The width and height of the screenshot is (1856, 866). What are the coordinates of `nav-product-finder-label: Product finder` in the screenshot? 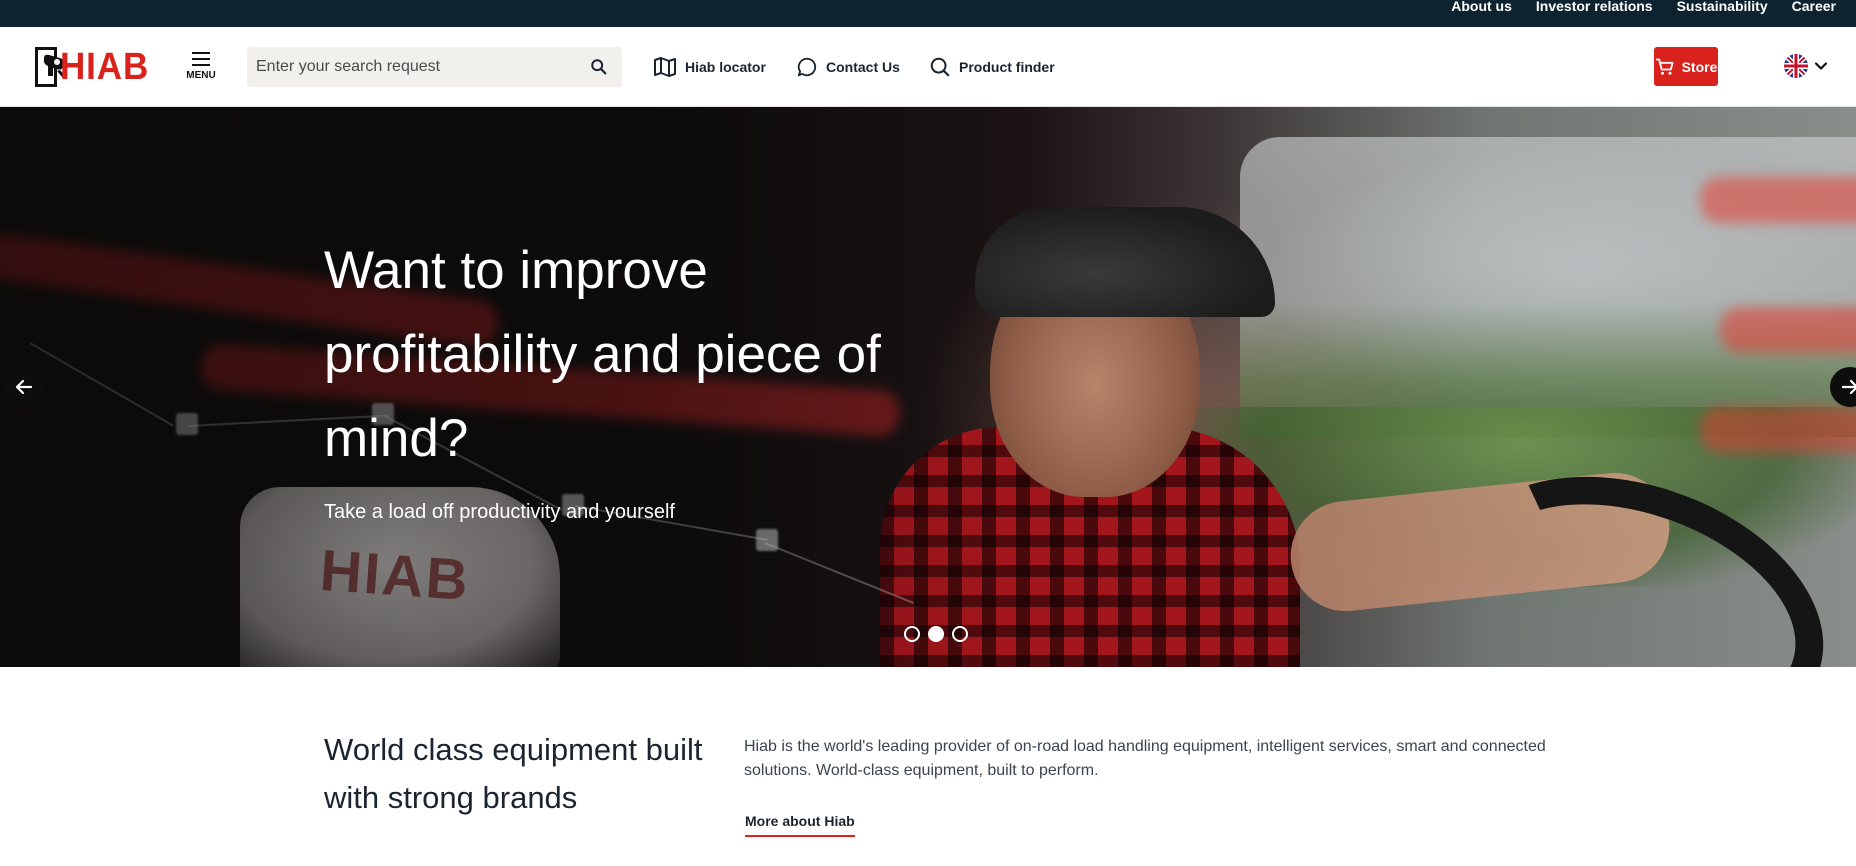 It's located at (1007, 67).